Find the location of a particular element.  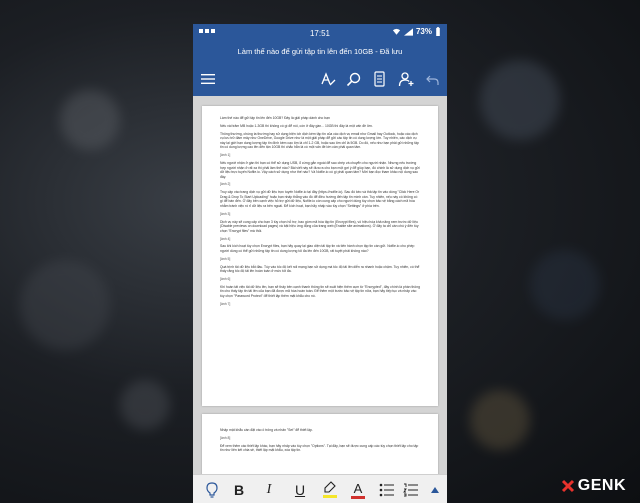

bullets-button is located at coordinates (387, 490).